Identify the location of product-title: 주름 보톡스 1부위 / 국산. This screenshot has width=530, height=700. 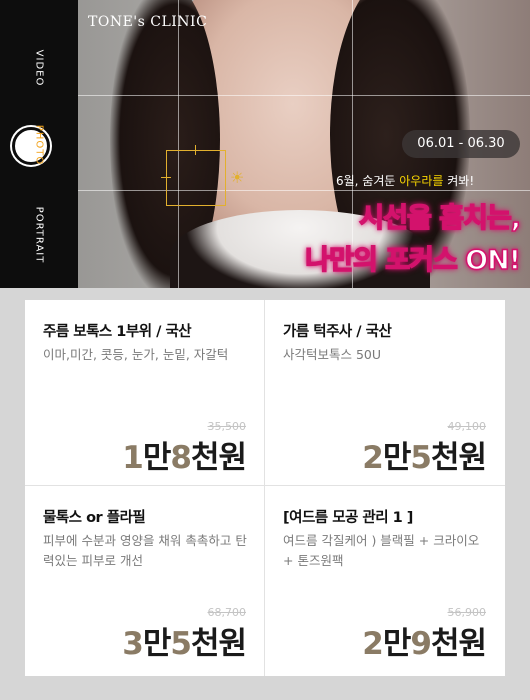
(117, 332).